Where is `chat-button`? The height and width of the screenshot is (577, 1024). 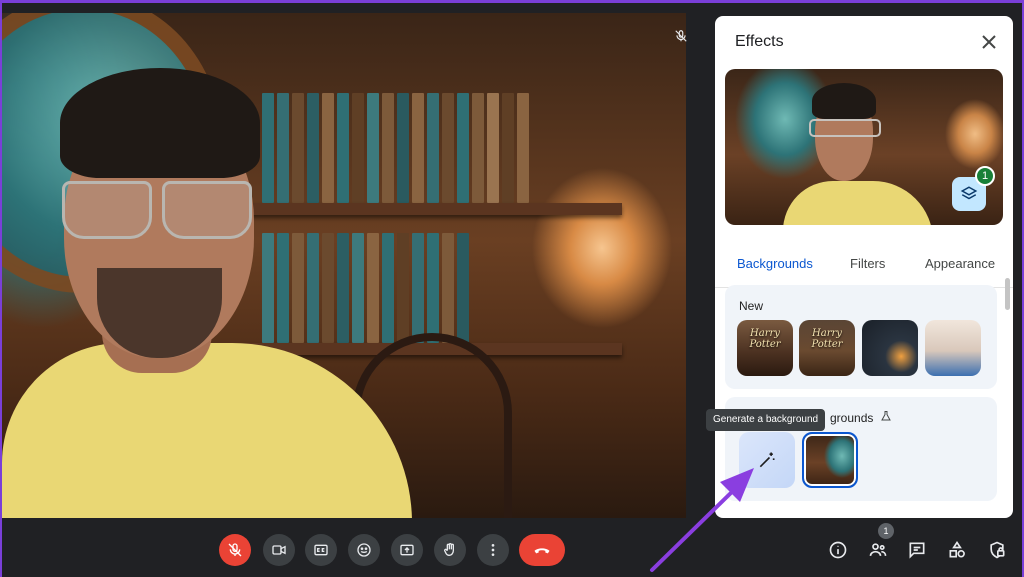
chat-button is located at coordinates (917, 550).